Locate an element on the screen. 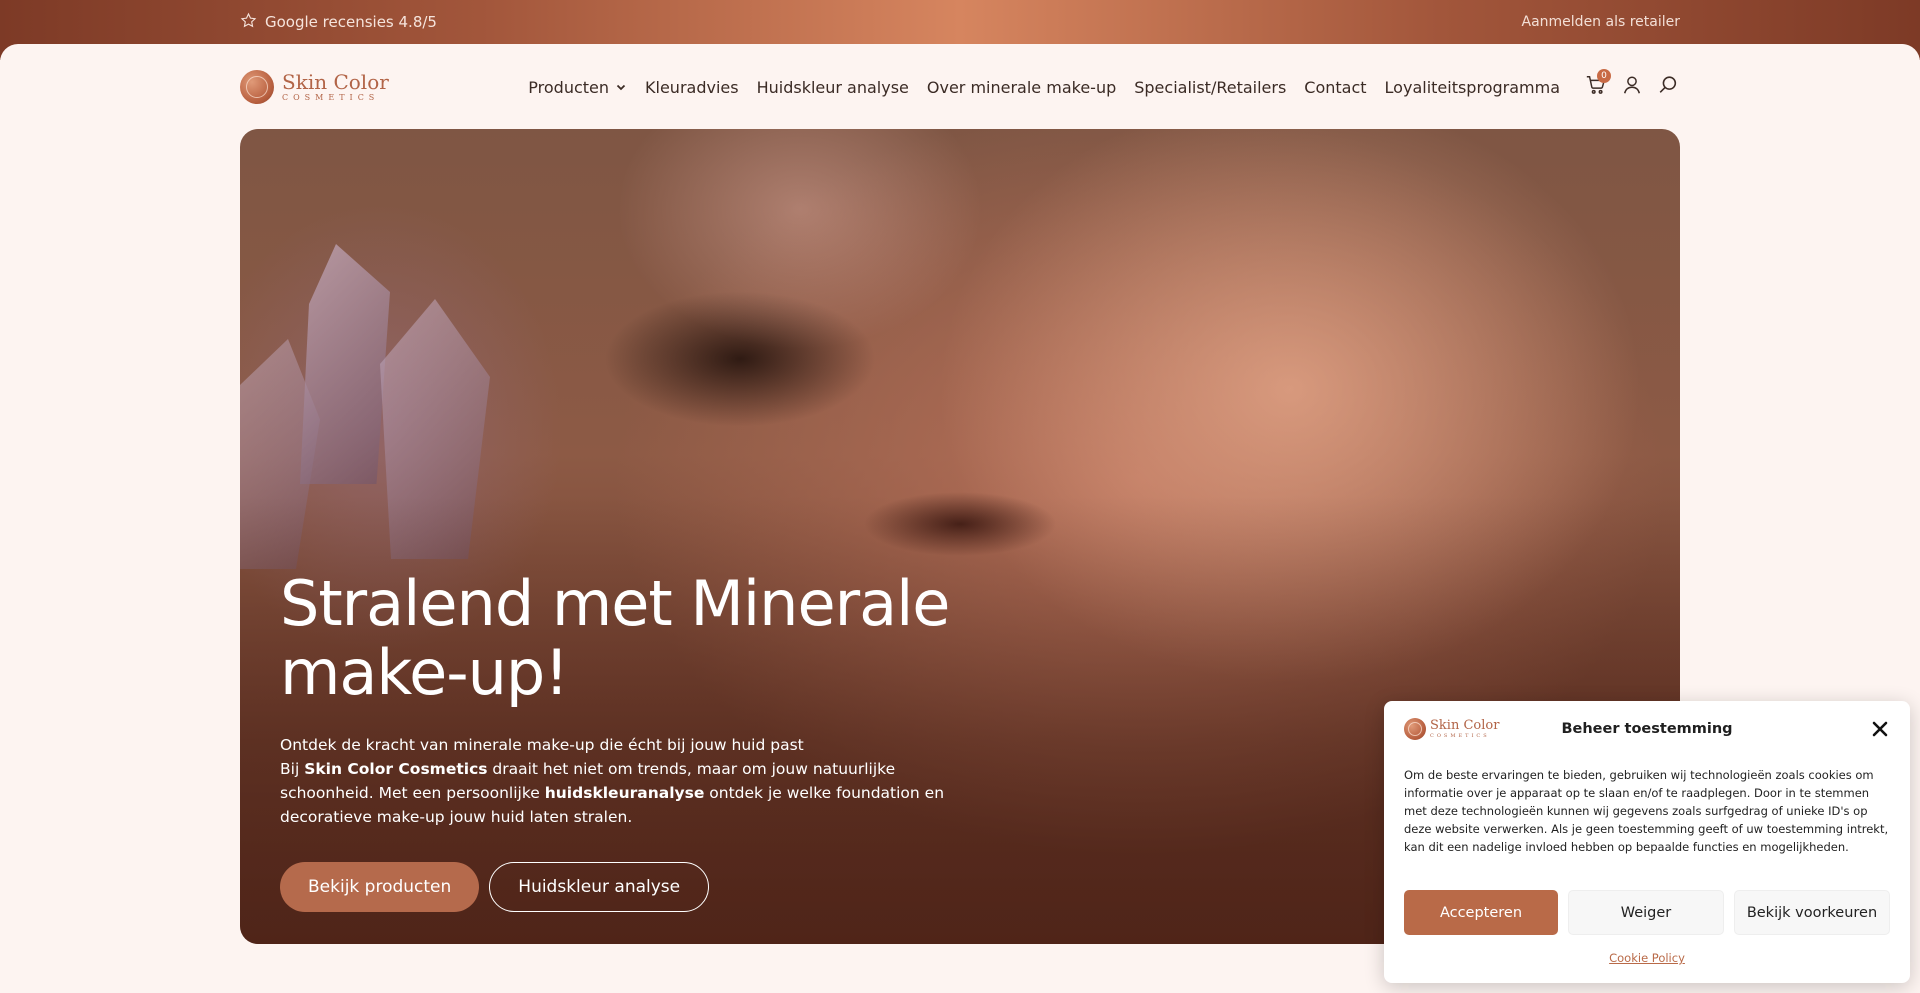 The image size is (1920, 993). close-icon is located at coordinates (1880, 729).